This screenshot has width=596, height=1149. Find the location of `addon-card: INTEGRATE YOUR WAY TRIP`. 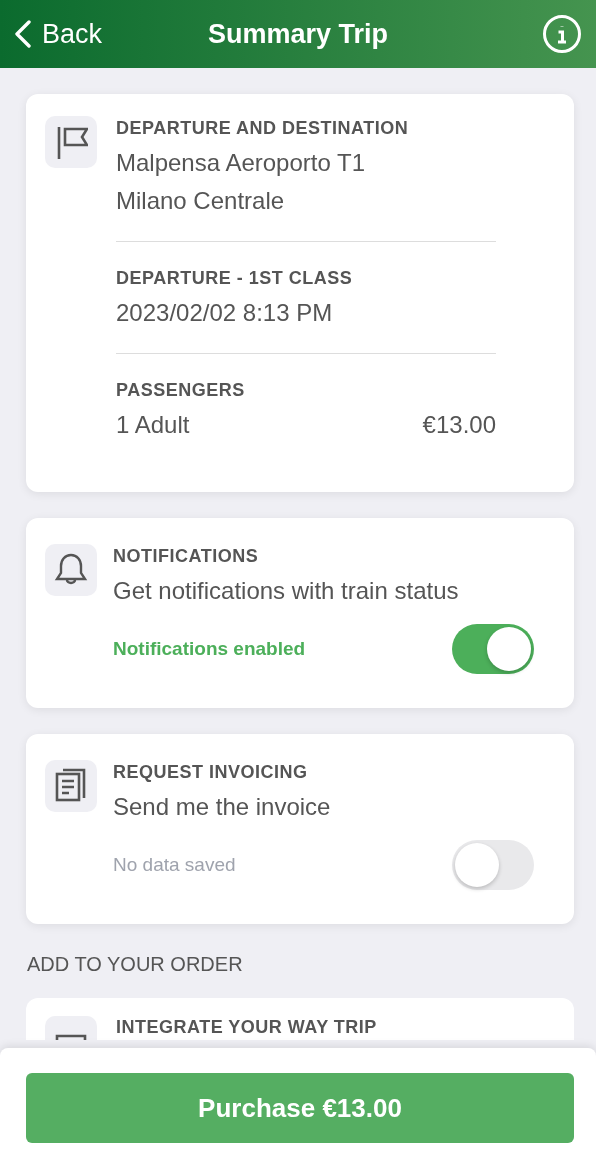

addon-card: INTEGRATE YOUR WAY TRIP is located at coordinates (300, 1019).